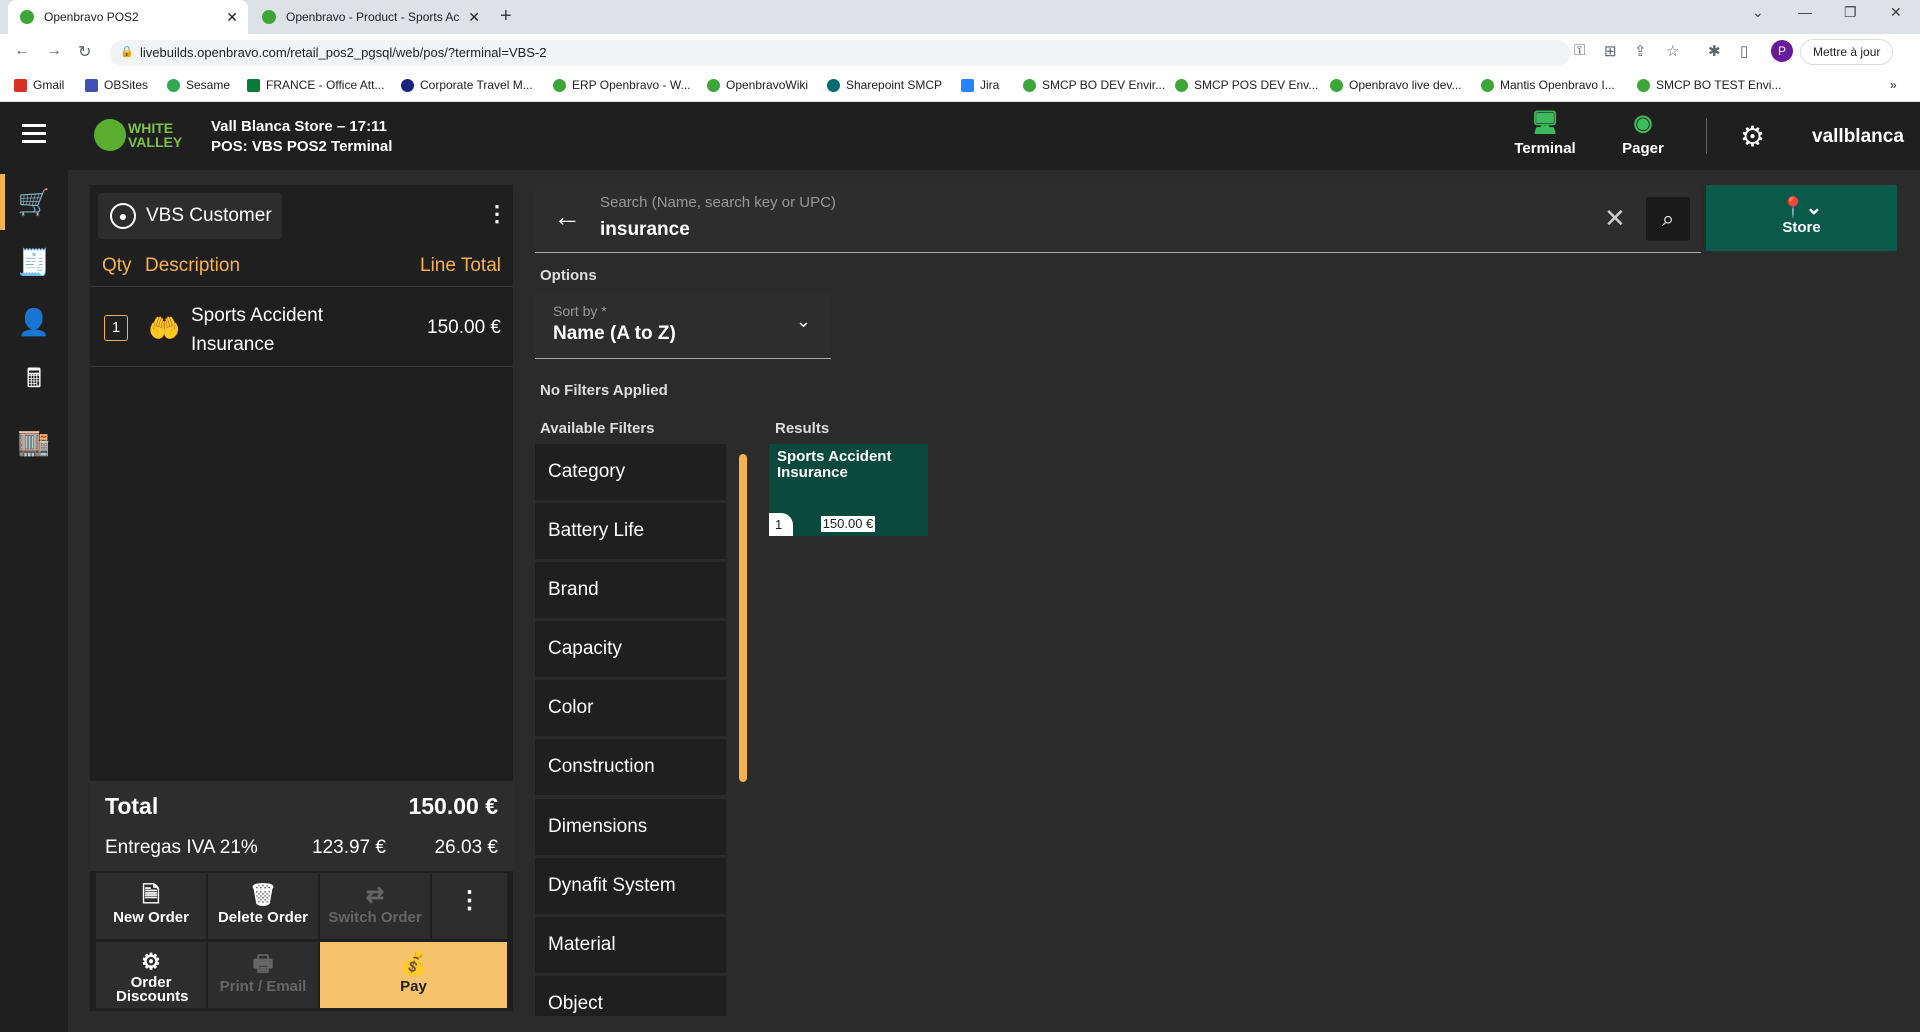 This screenshot has width=1920, height=1032. I want to click on minimize-icon: —, so click(1805, 12).